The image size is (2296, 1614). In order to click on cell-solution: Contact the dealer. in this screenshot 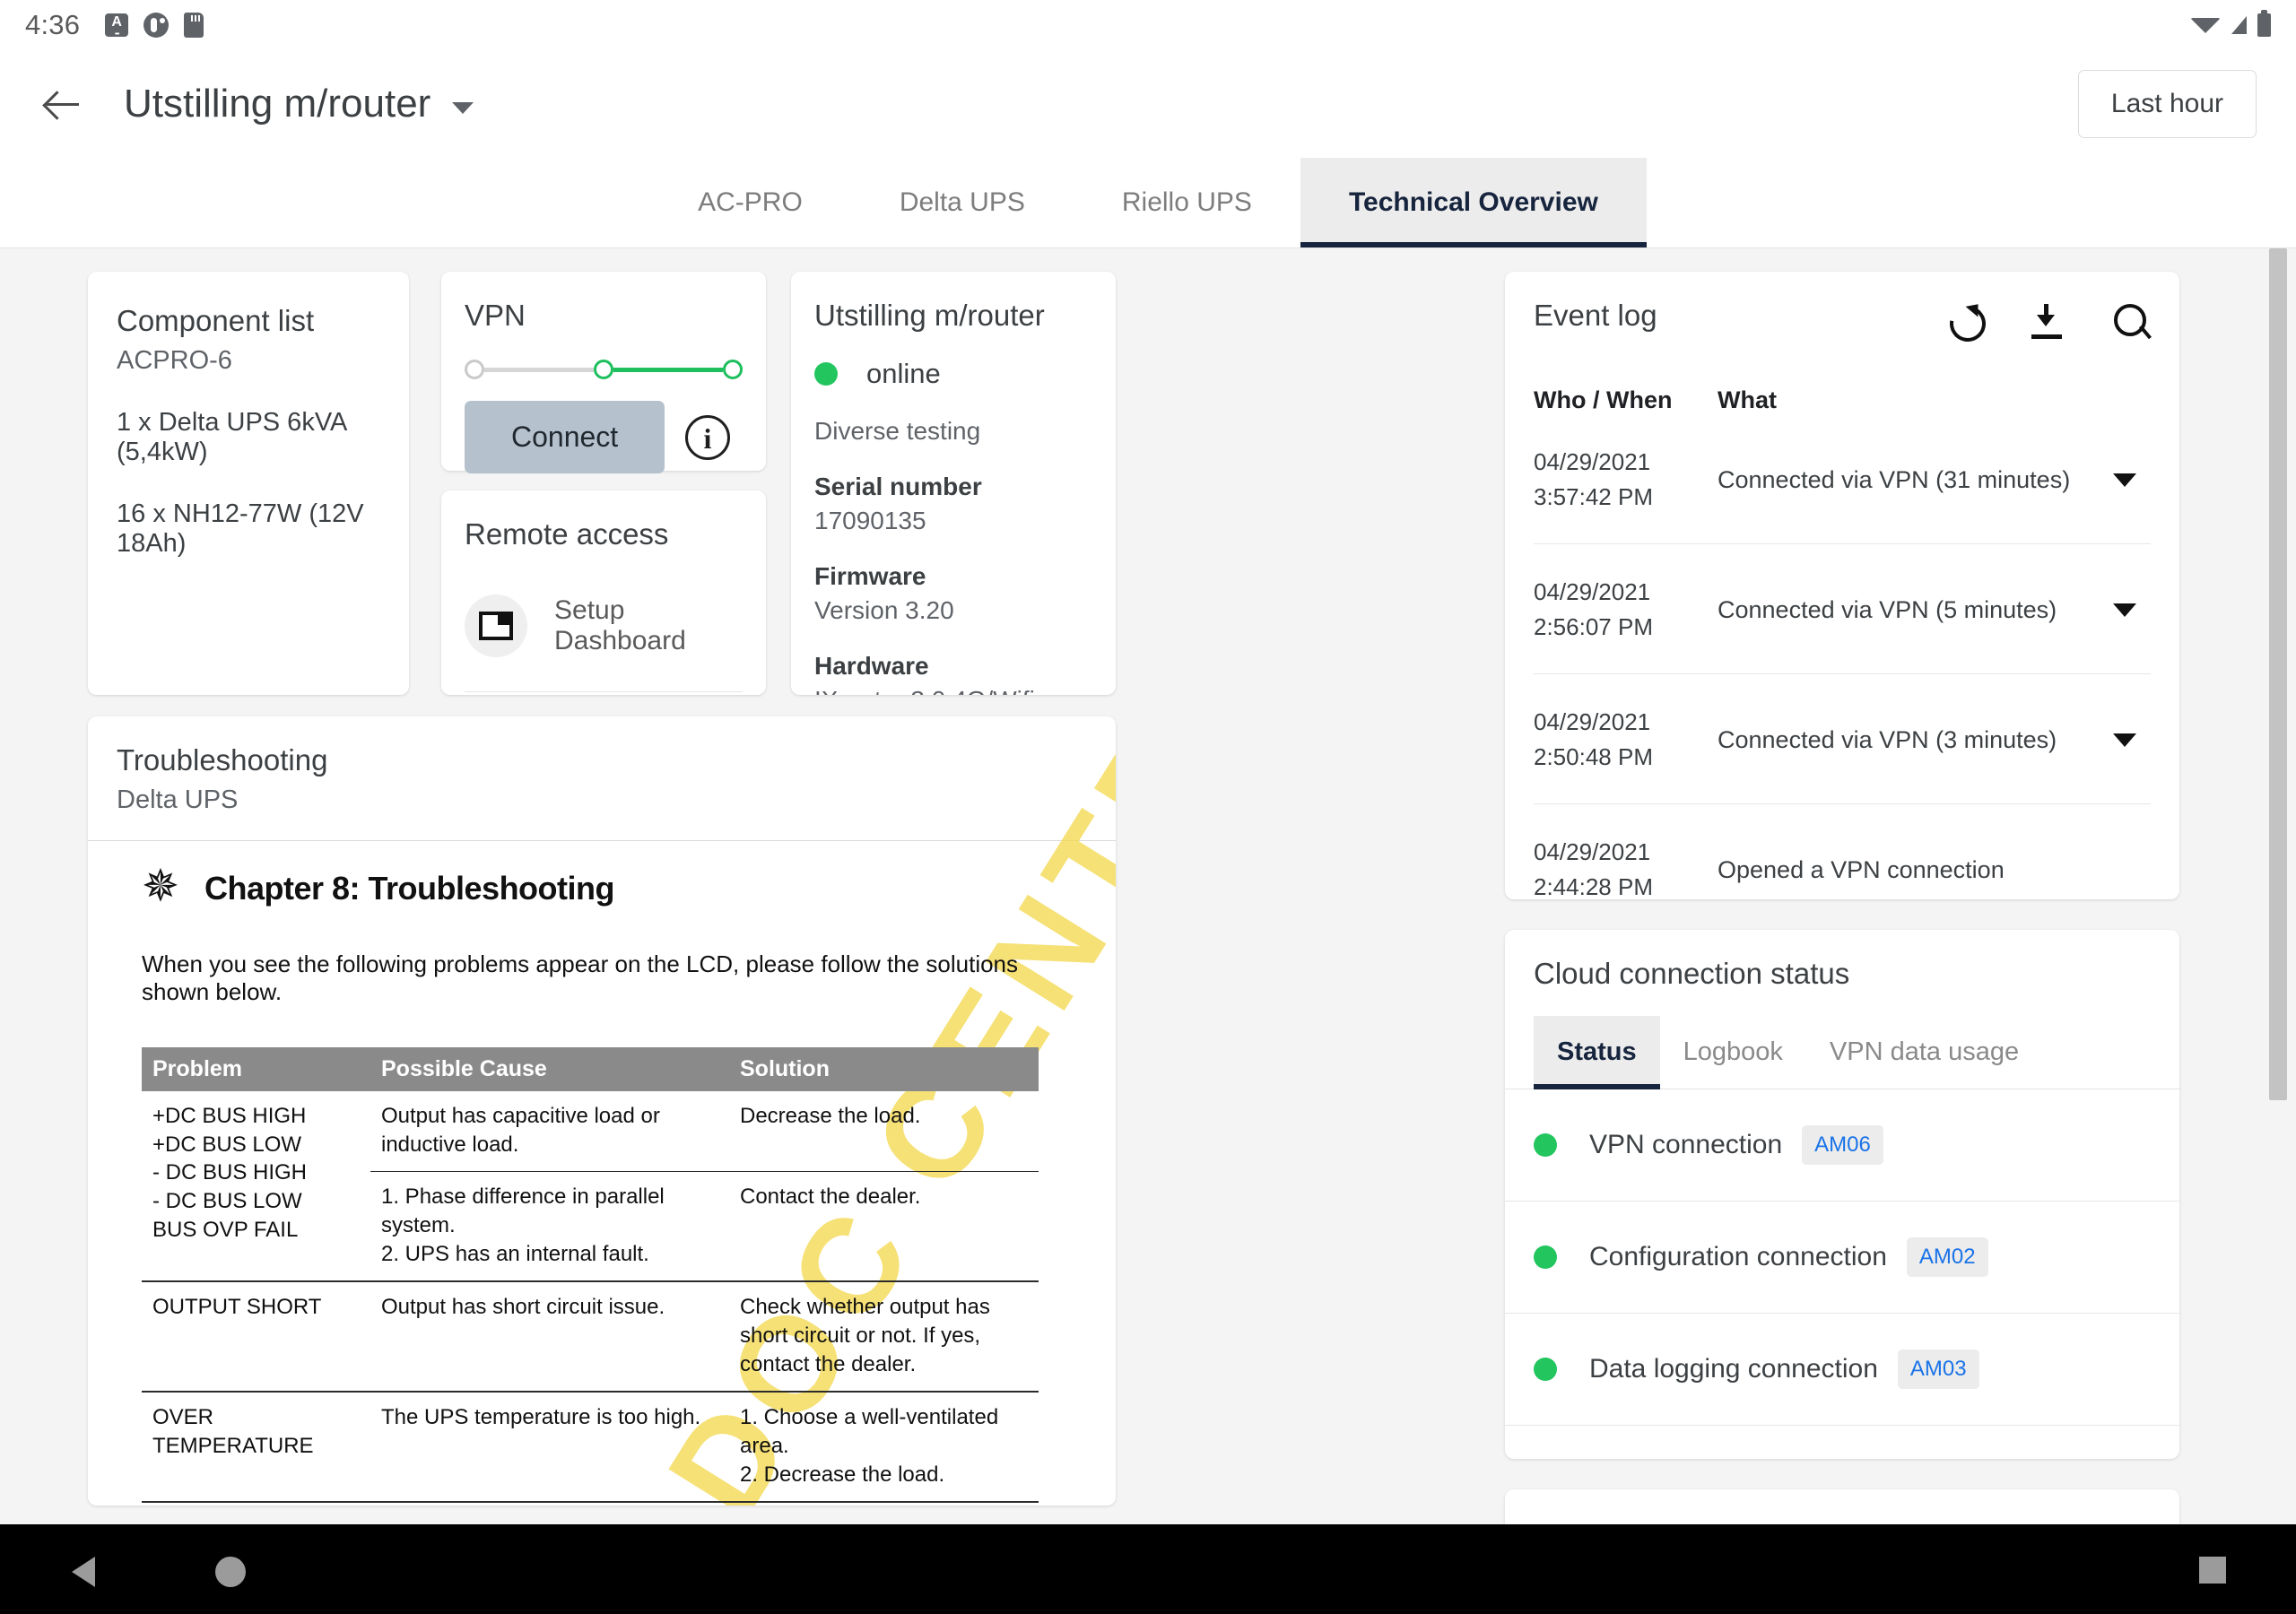, I will do `click(884, 1226)`.